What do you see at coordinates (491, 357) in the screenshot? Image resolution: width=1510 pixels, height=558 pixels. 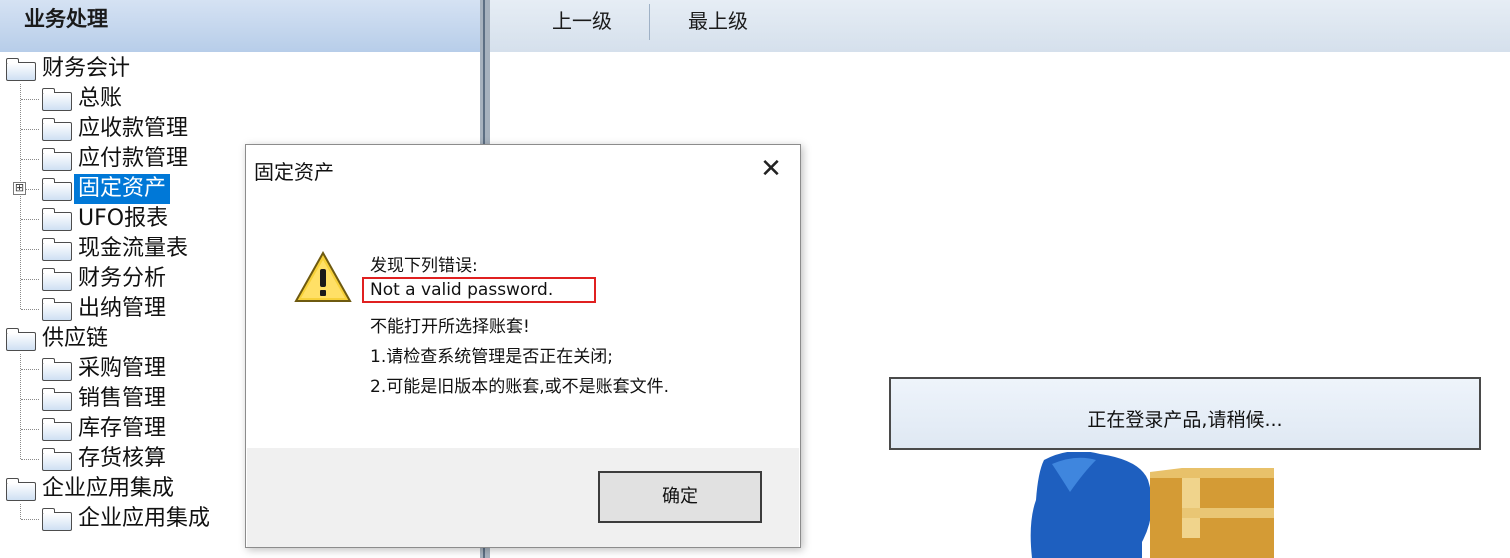 I see `error-hint-1: 1.请检查系统管理是否正在关闭;` at bounding box center [491, 357].